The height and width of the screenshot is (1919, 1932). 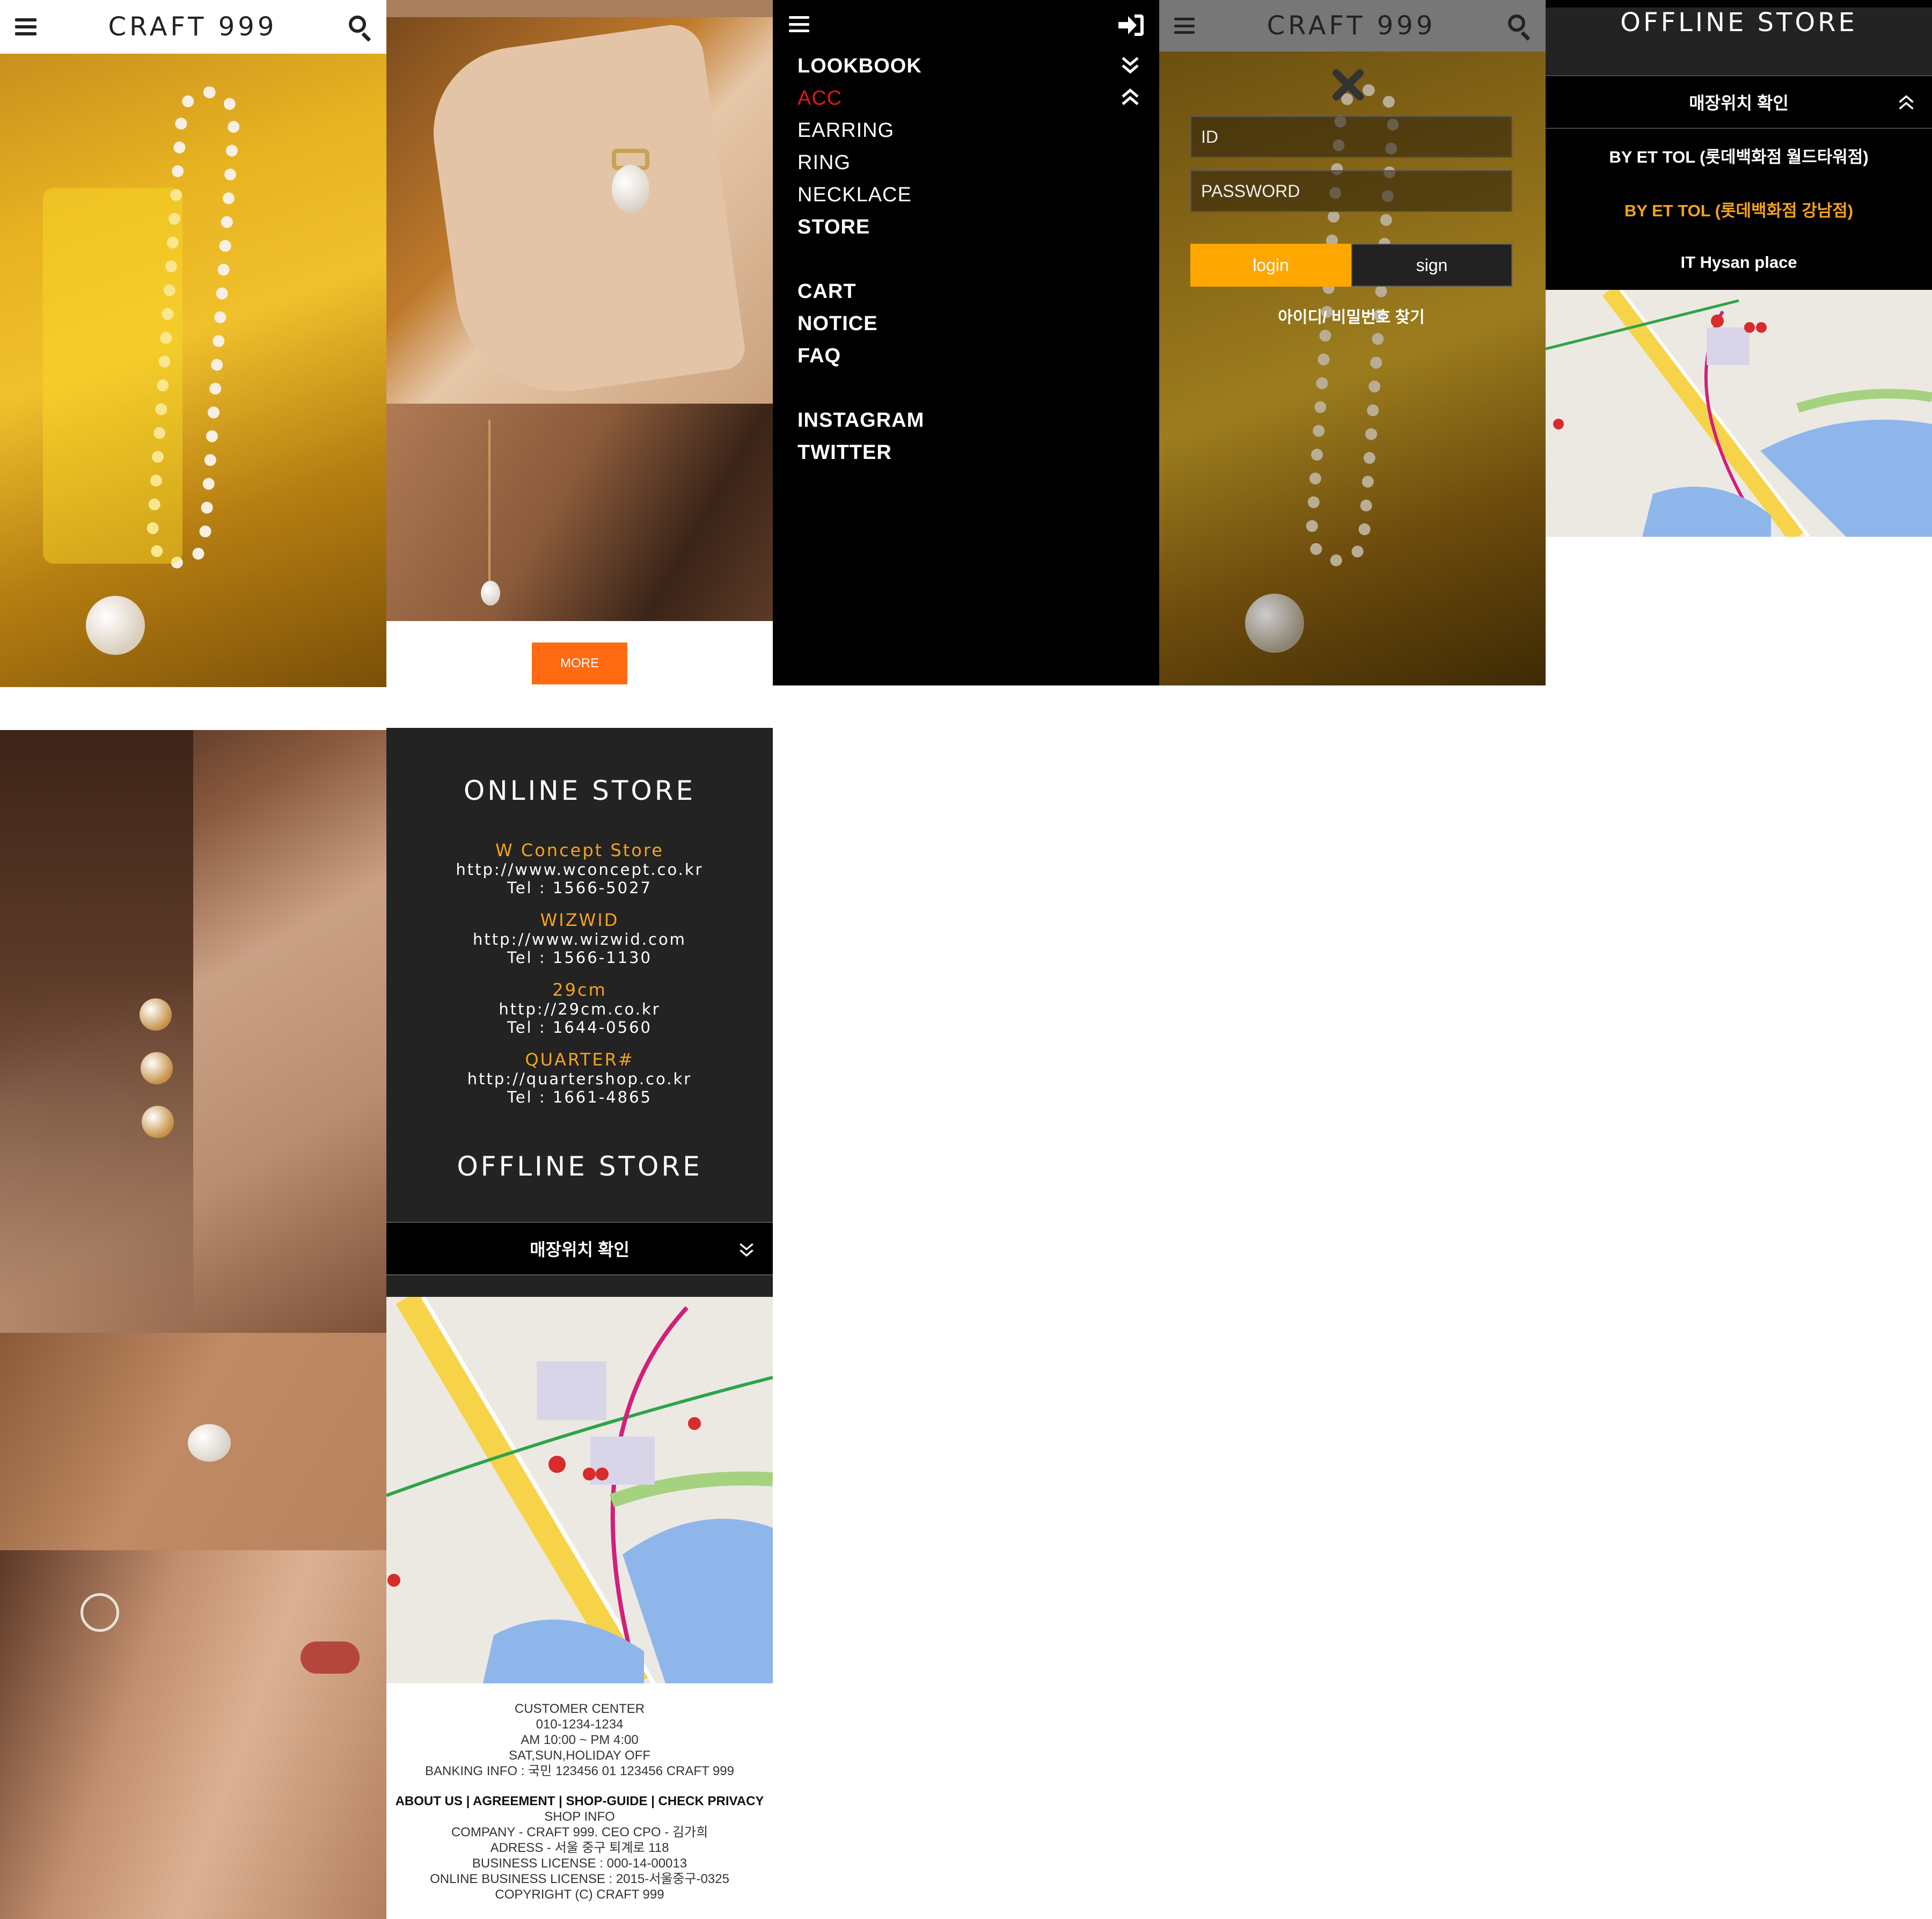 I want to click on store-url-link: http://www.wizwid.com, so click(x=579, y=939).